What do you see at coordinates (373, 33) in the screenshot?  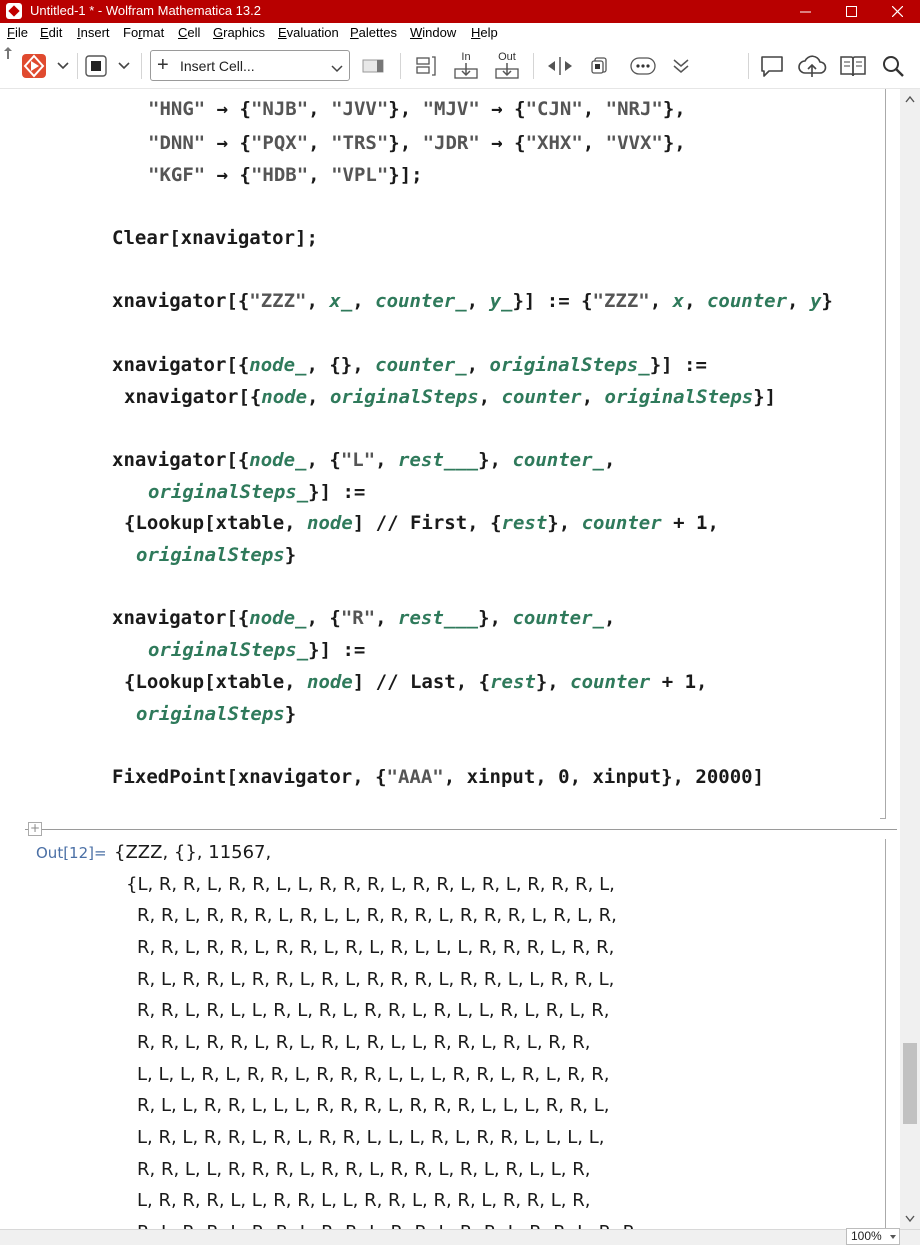 I see `menu-palettes: Palettes` at bounding box center [373, 33].